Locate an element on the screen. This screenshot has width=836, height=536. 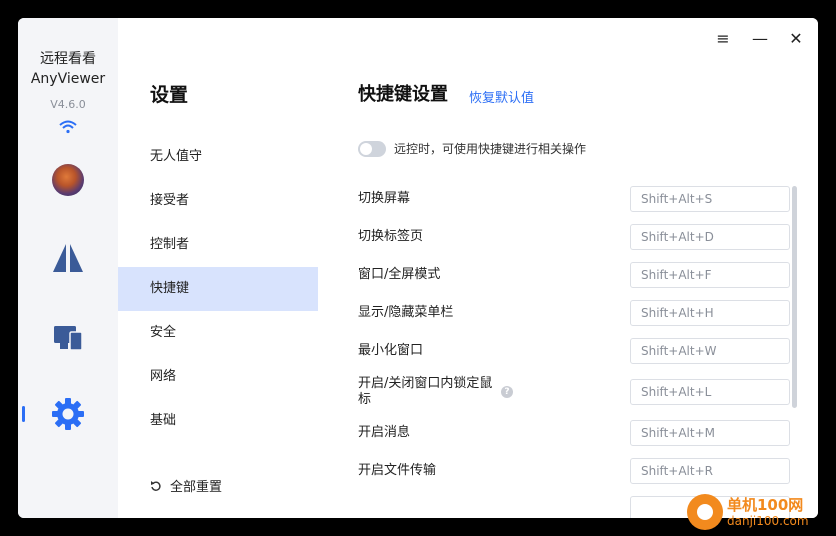
hotkeys-toggle is located at coordinates (372, 149).